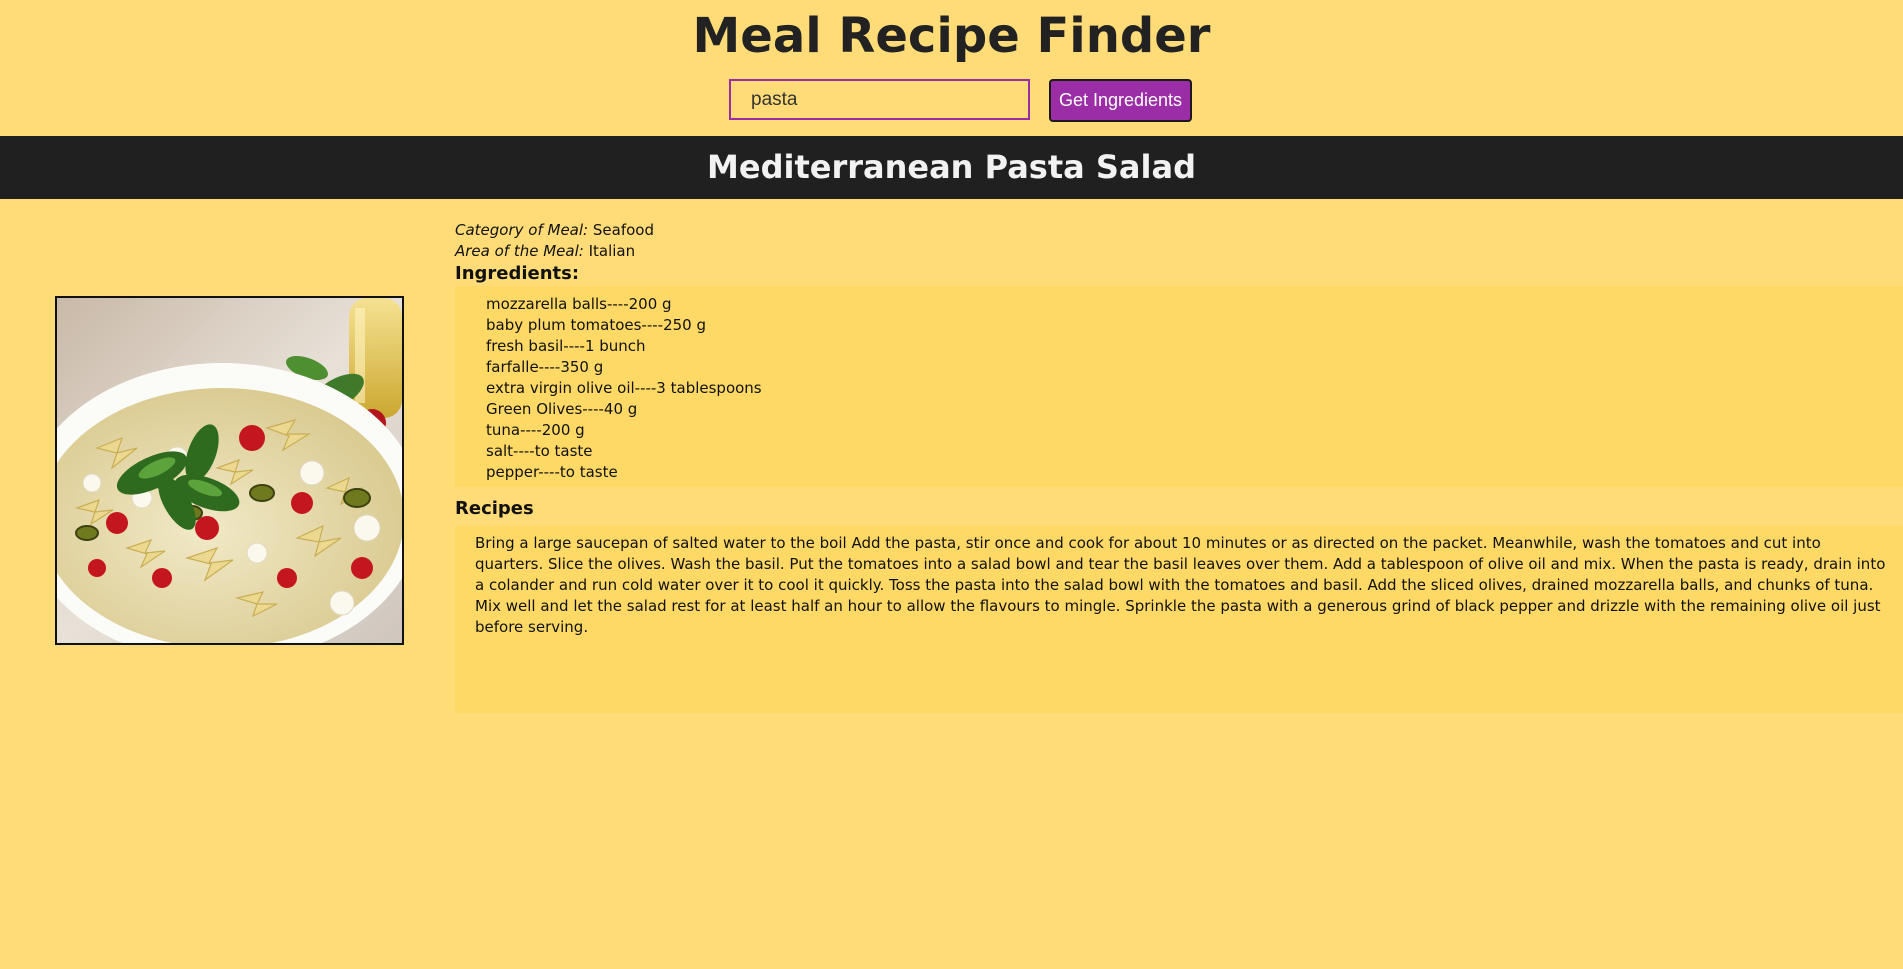 The height and width of the screenshot is (969, 1903). Describe the element at coordinates (519, 251) in the screenshot. I see `area-label: Area of the Meal:` at that location.